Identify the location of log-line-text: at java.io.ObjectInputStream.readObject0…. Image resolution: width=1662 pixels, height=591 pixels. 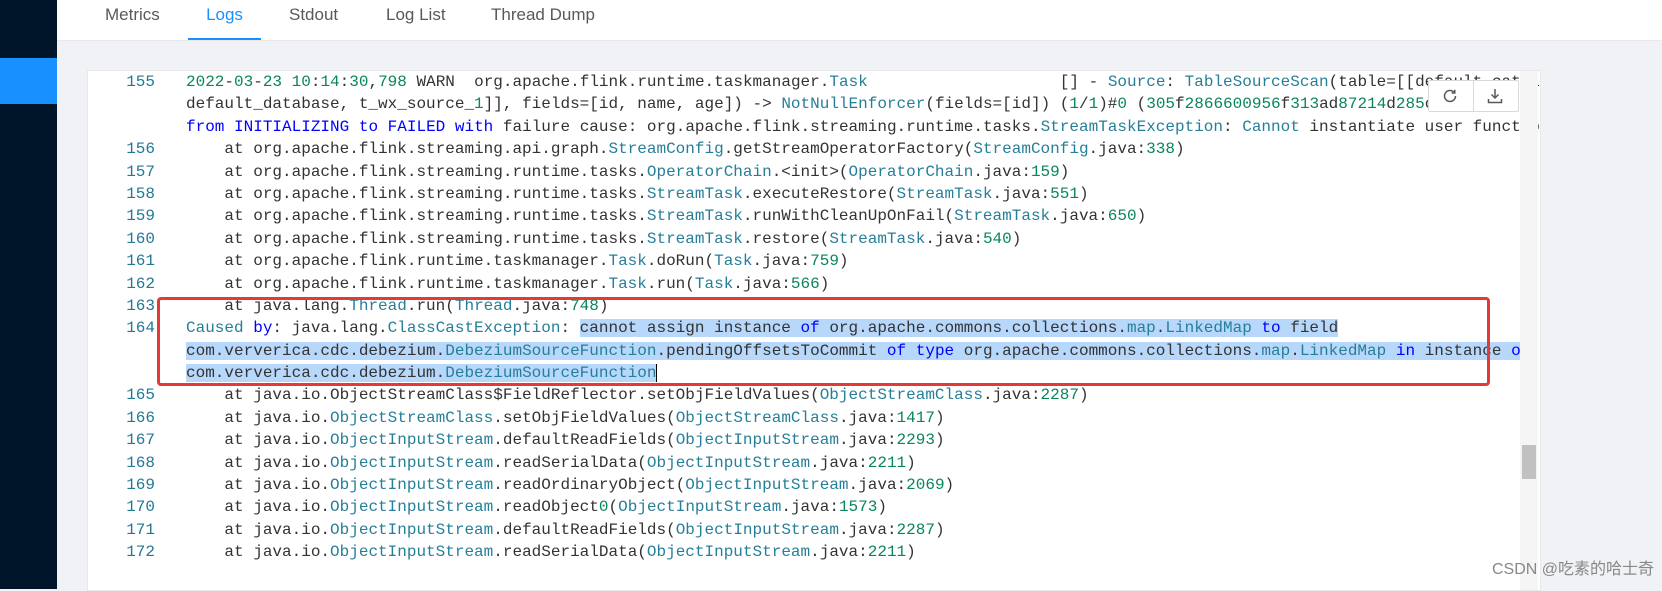
(536, 507).